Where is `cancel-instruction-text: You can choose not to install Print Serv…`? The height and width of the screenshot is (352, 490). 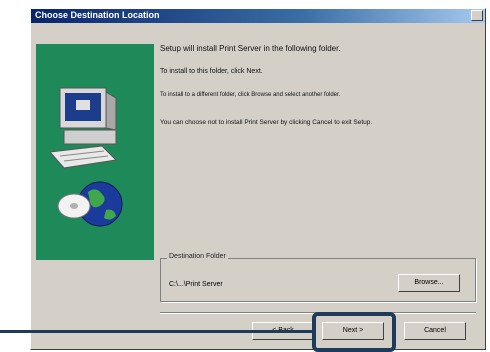 cancel-instruction-text: You can choose not to install Print Serv… is located at coordinates (266, 122).